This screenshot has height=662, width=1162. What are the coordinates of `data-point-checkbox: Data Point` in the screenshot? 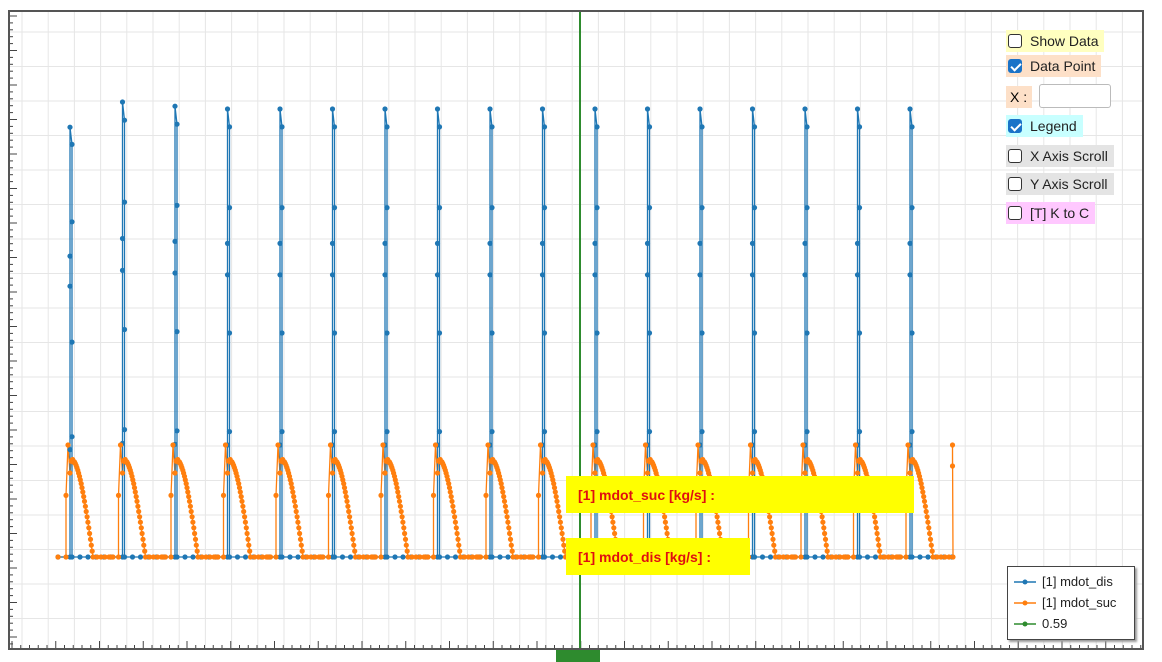 It's located at (1054, 66).